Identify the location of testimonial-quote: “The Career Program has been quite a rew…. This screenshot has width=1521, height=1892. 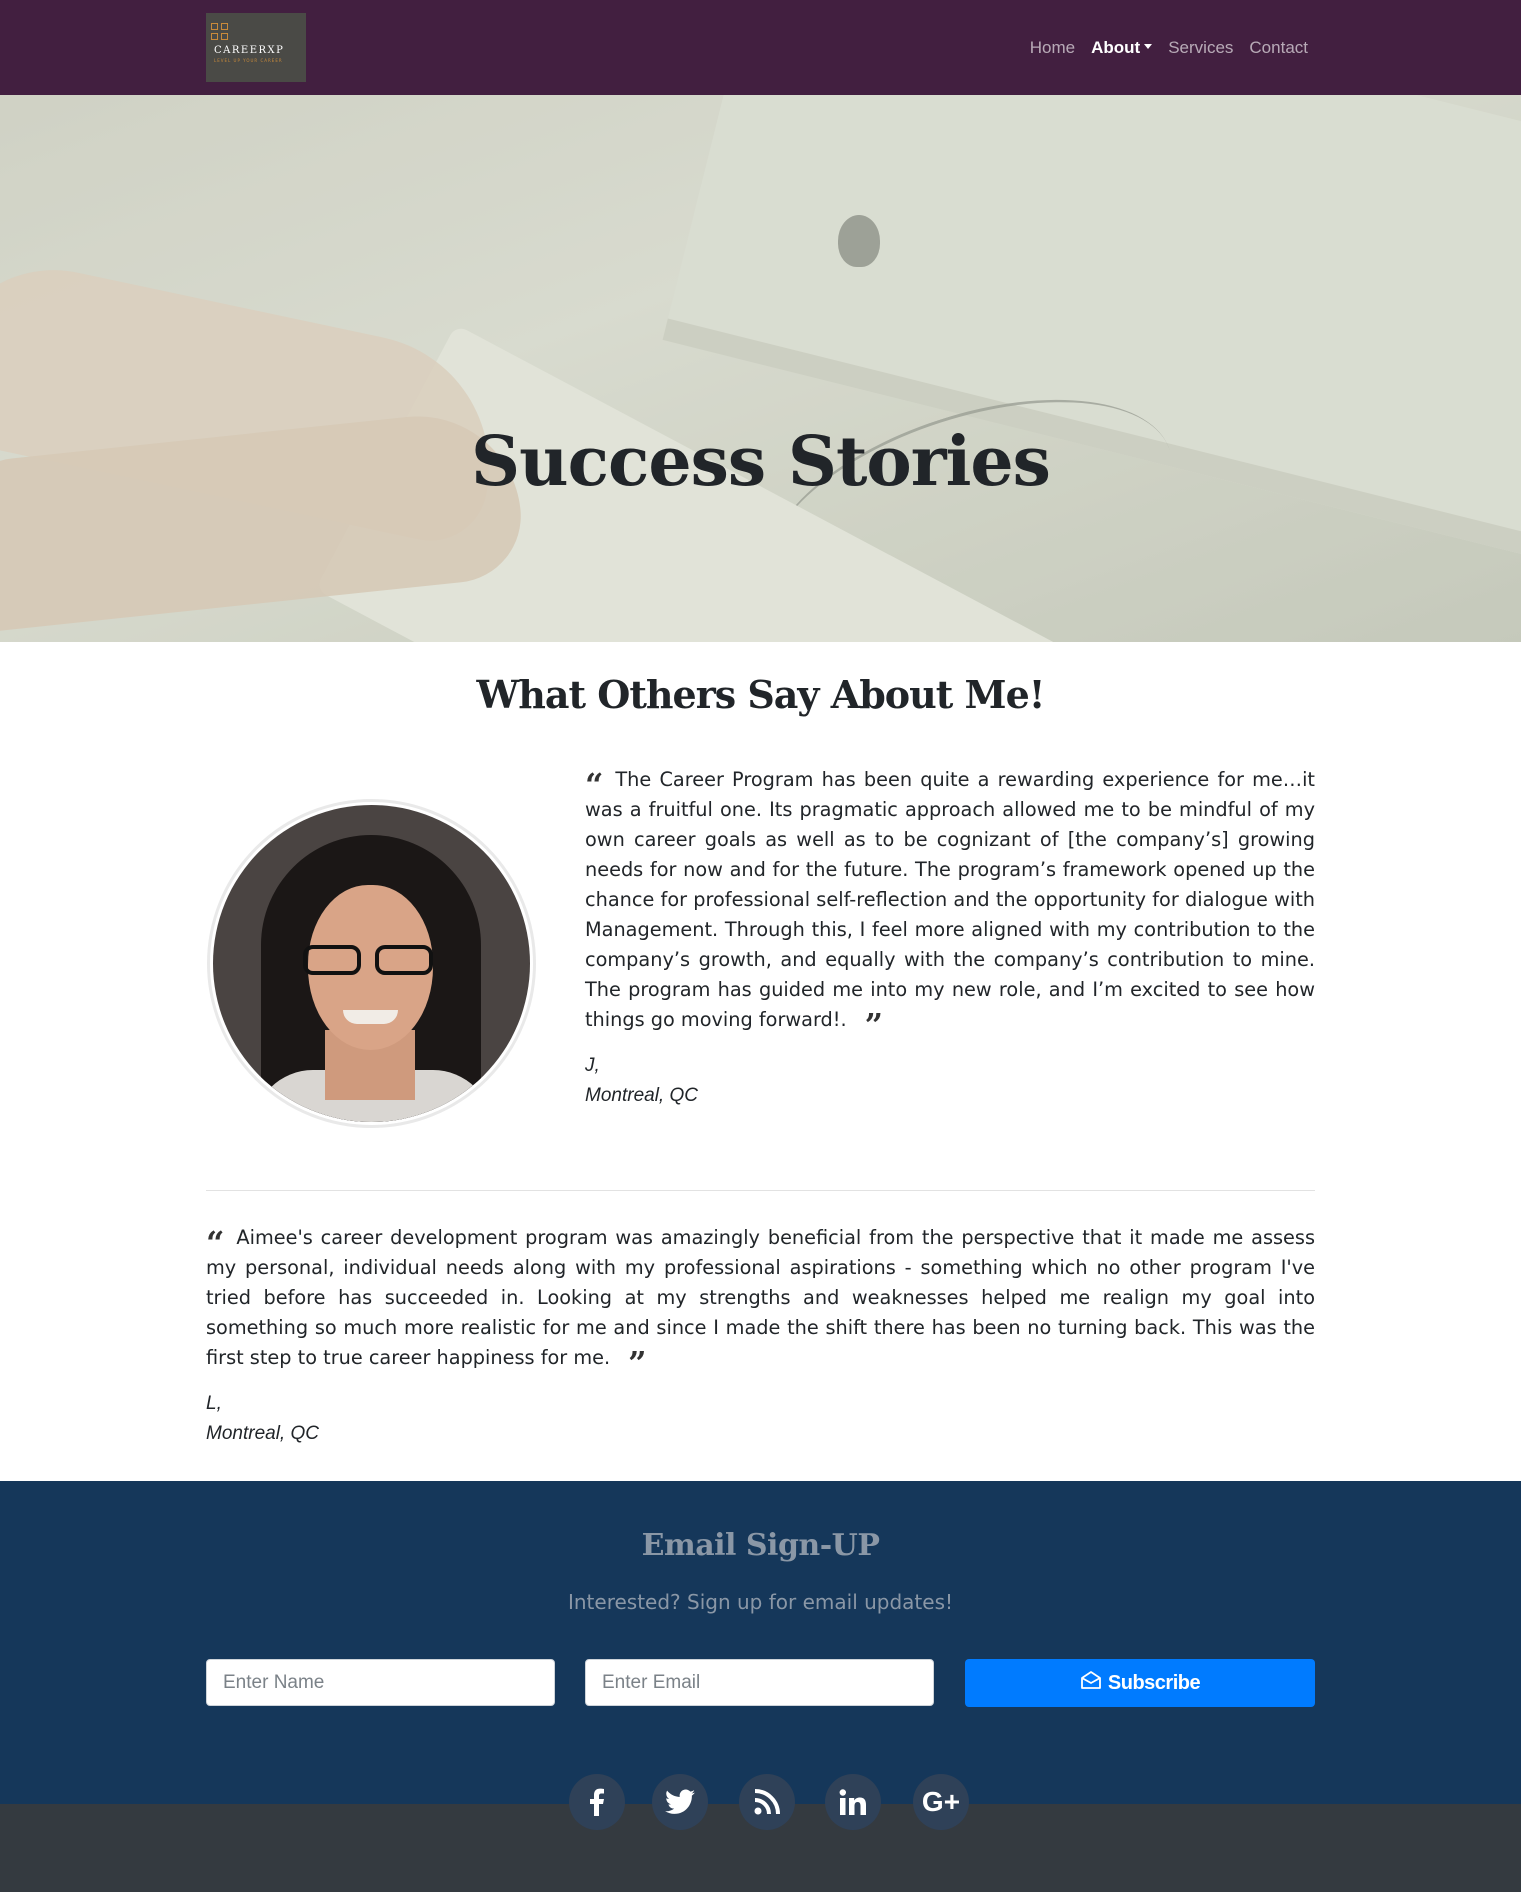
(950, 904).